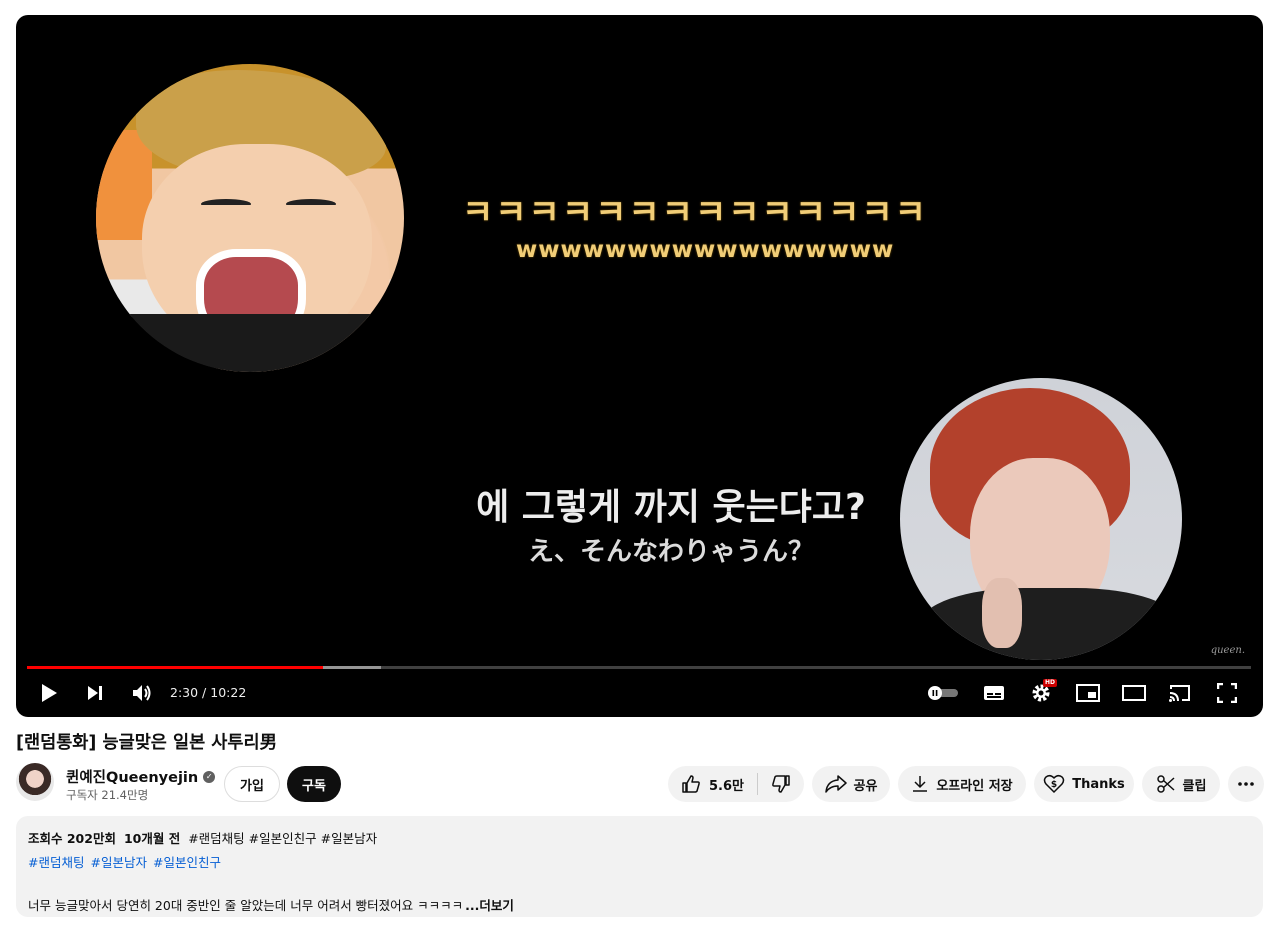 The width and height of the screenshot is (1280, 930). I want to click on join-button: 가입, so click(252, 784).